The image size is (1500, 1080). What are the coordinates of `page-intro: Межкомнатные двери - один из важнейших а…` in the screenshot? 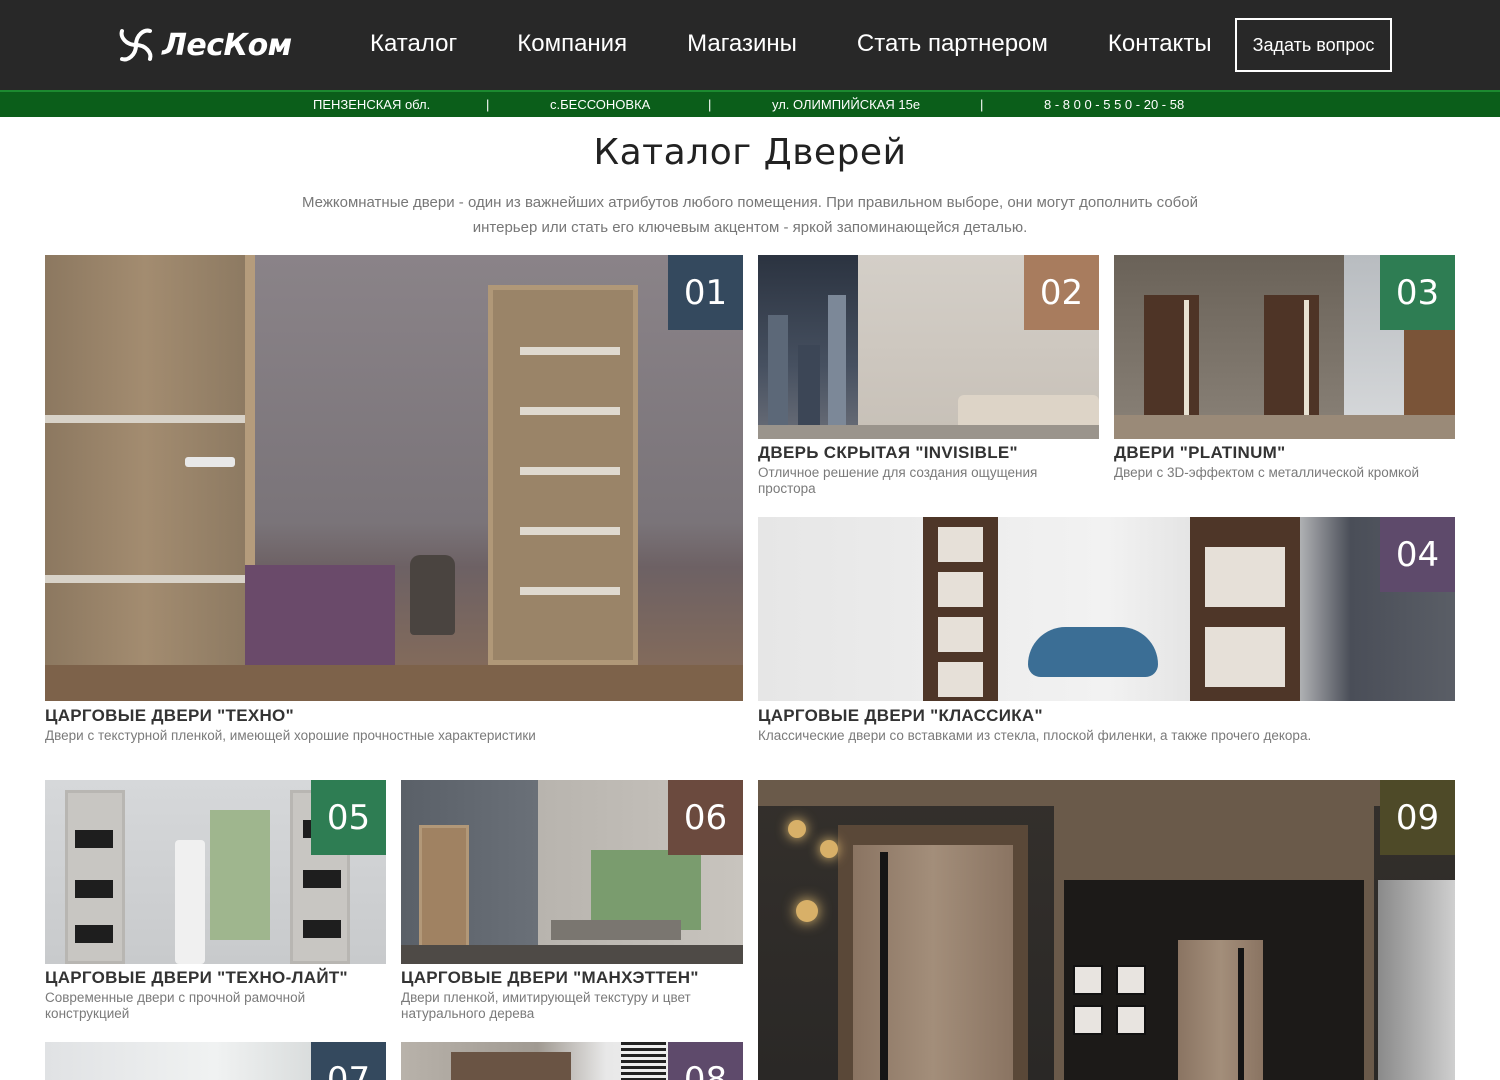 It's located at (750, 215).